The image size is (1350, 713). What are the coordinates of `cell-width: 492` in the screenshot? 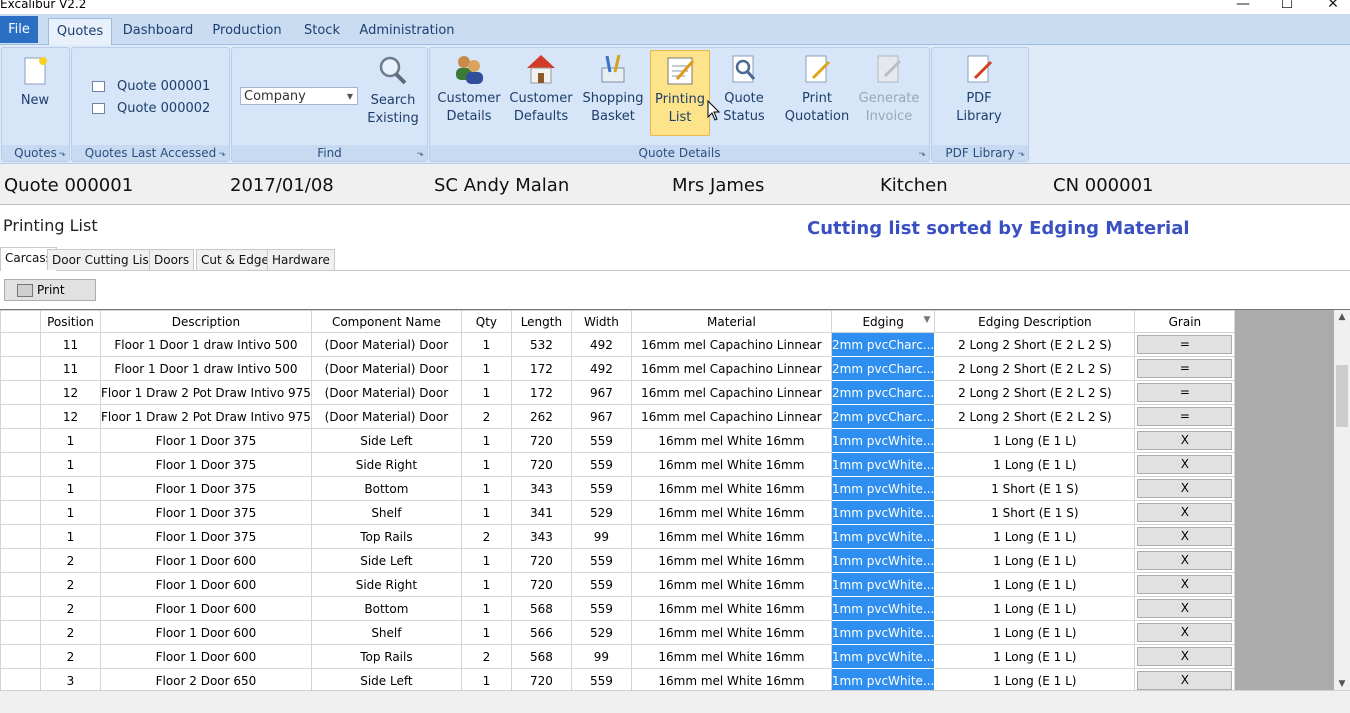 It's located at (601, 344).